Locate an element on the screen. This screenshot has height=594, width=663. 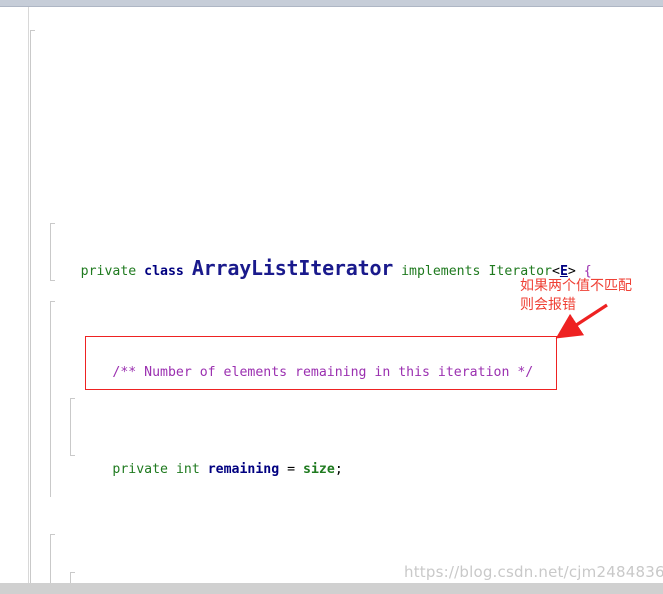
fold-guide-class is located at coordinates (32, 309).